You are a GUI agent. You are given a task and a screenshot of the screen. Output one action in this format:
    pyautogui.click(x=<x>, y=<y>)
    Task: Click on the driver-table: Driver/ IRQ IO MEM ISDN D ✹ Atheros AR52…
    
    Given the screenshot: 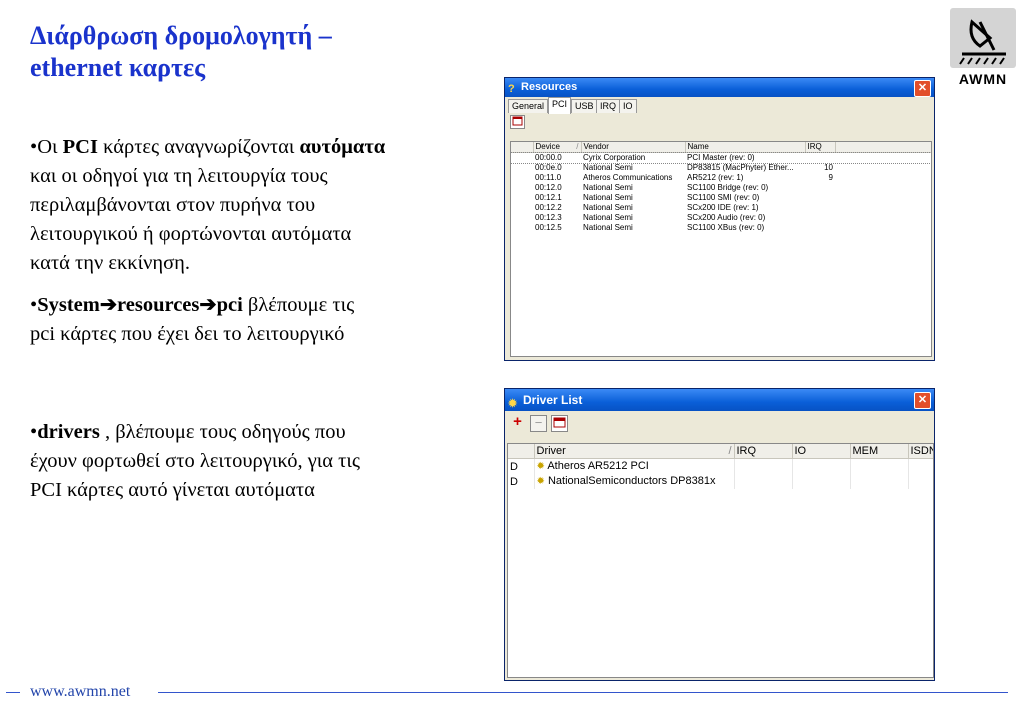 What is the action you would take?
    pyautogui.click(x=720, y=560)
    